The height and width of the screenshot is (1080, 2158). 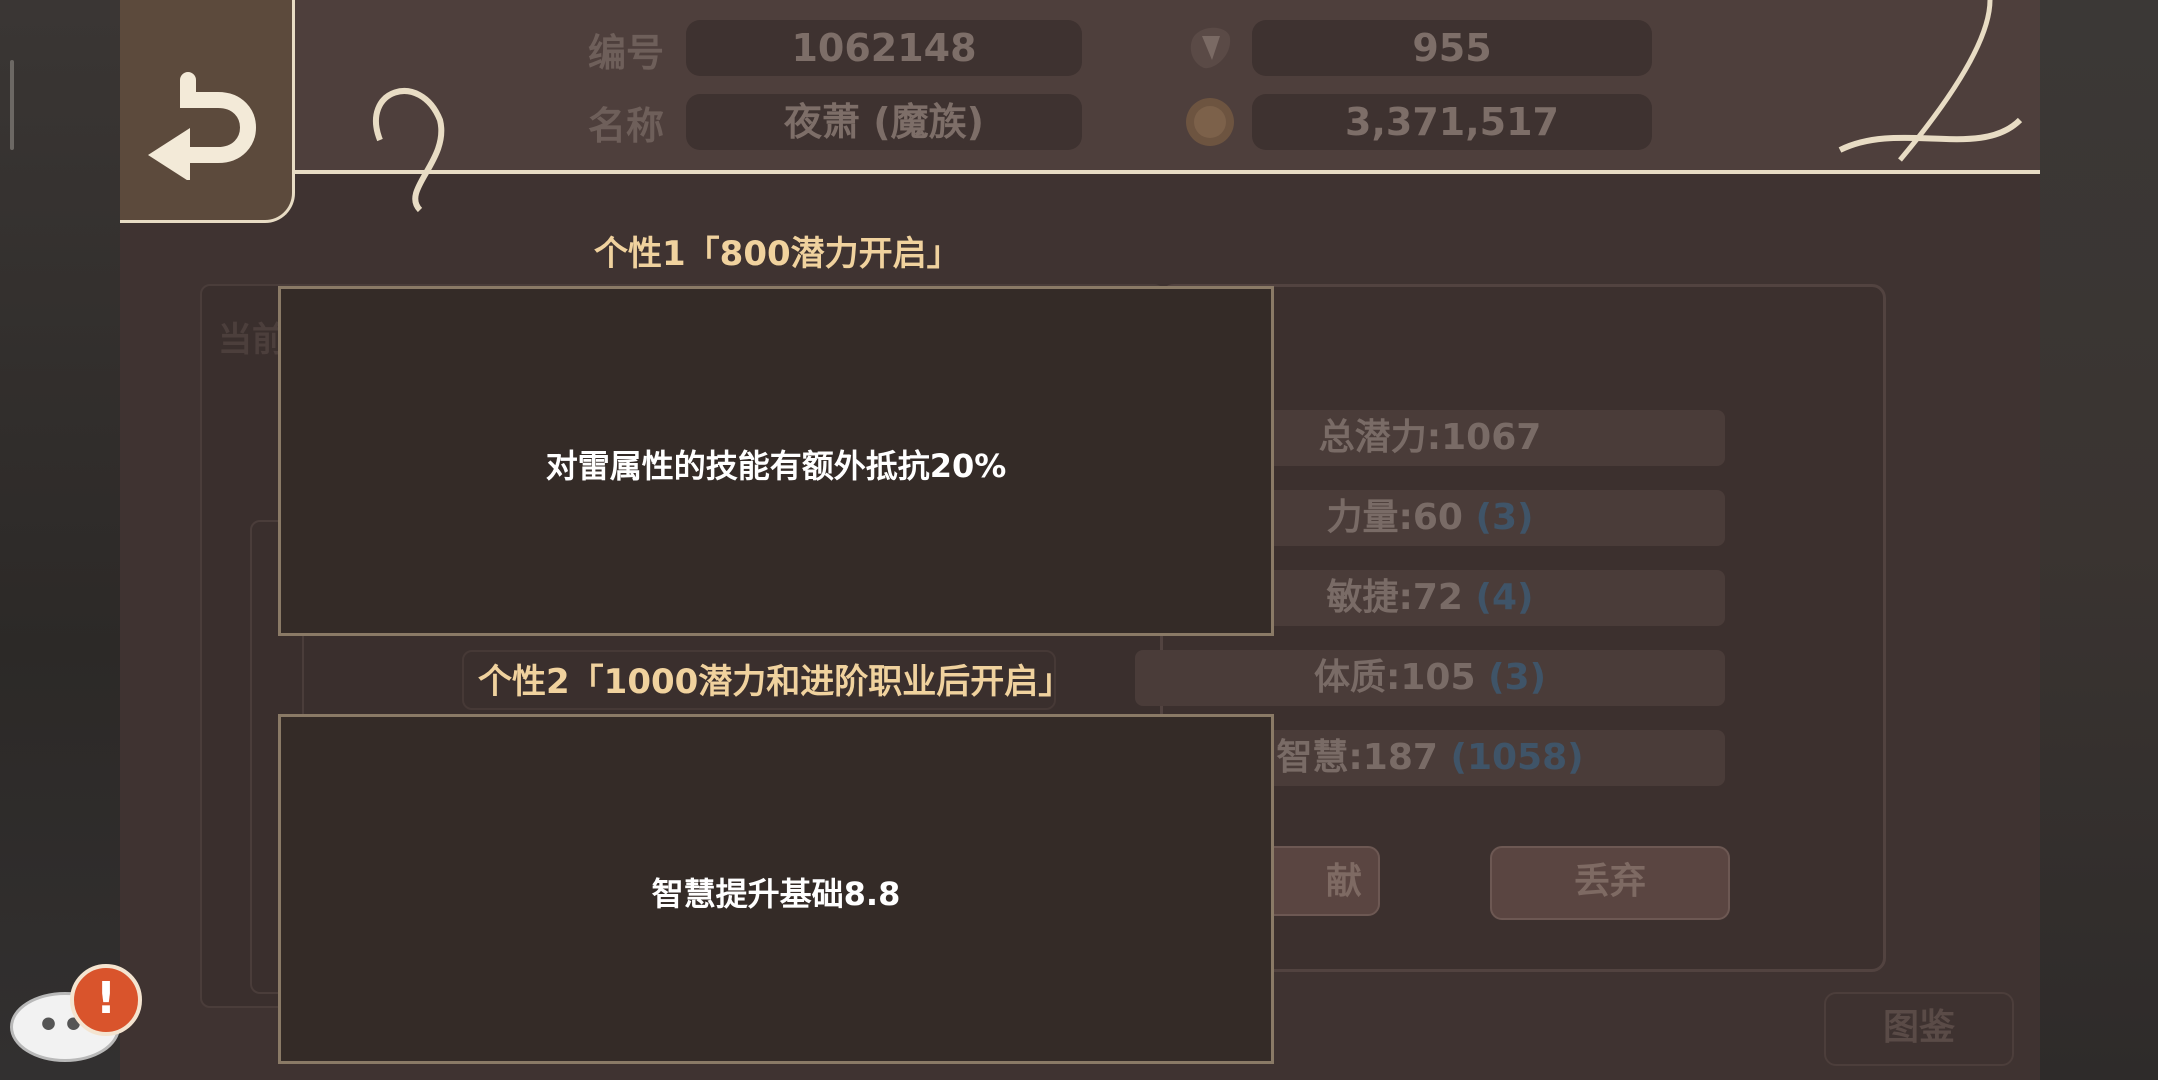 What do you see at coordinates (252, 340) in the screenshot?
I see `current-label: 当前` at bounding box center [252, 340].